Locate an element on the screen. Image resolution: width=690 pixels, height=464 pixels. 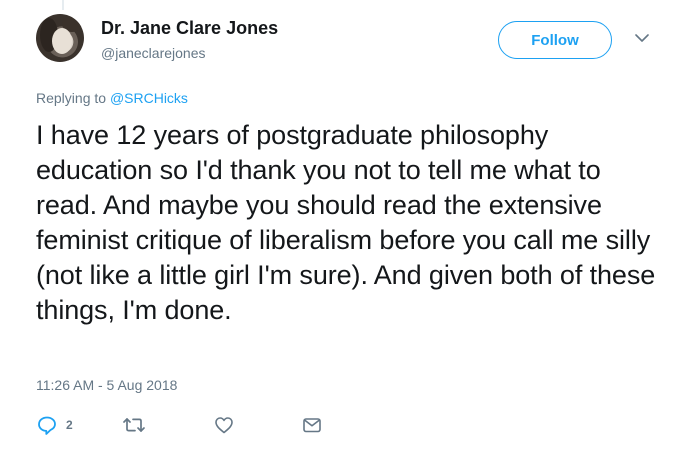
replying-to-label: Replying to is located at coordinates (71, 98).